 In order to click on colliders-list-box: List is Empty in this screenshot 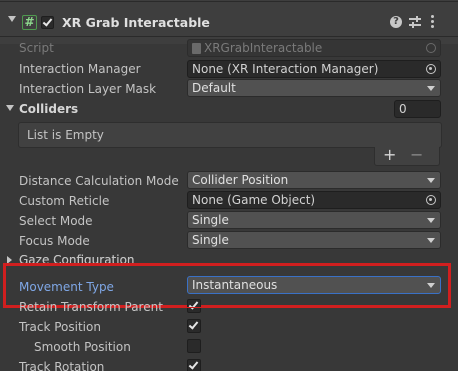, I will do `click(230, 135)`.